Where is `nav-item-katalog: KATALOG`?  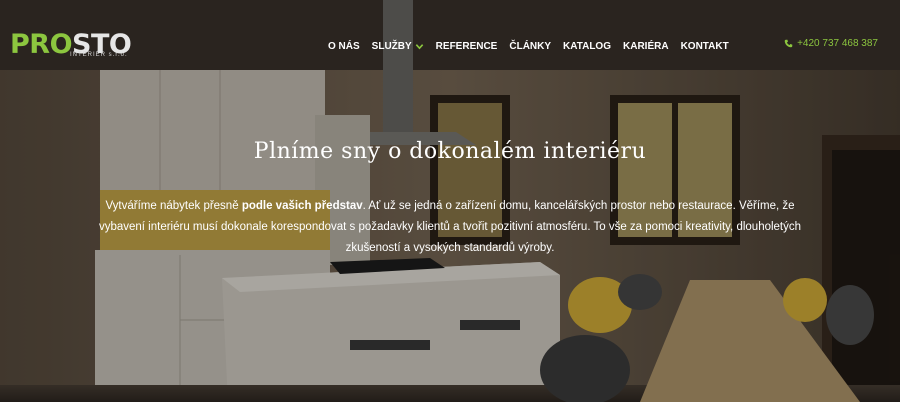
nav-item-katalog: KATALOG is located at coordinates (587, 46).